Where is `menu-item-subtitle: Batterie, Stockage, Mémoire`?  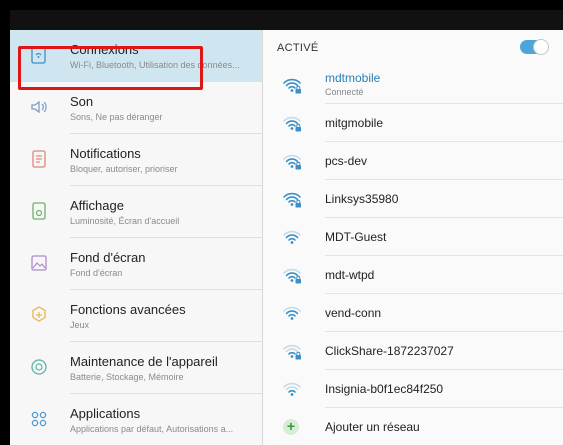 menu-item-subtitle: Batterie, Stockage, Mémoire is located at coordinates (127, 377).